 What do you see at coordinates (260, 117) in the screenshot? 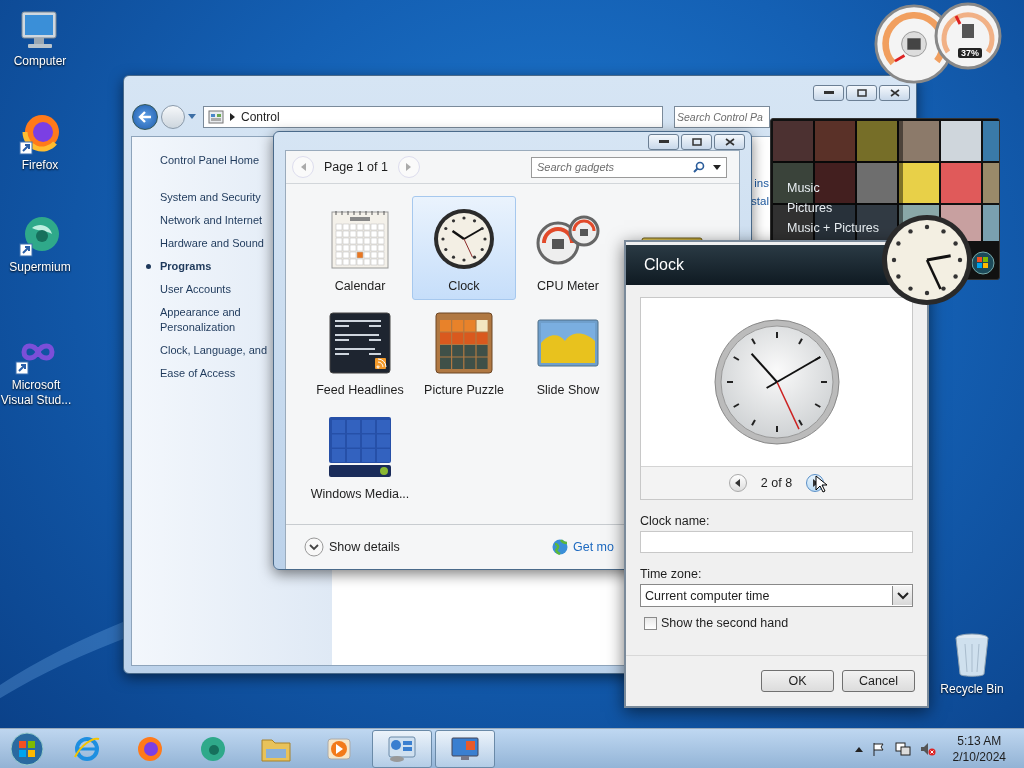
I see `address-text: Control` at bounding box center [260, 117].